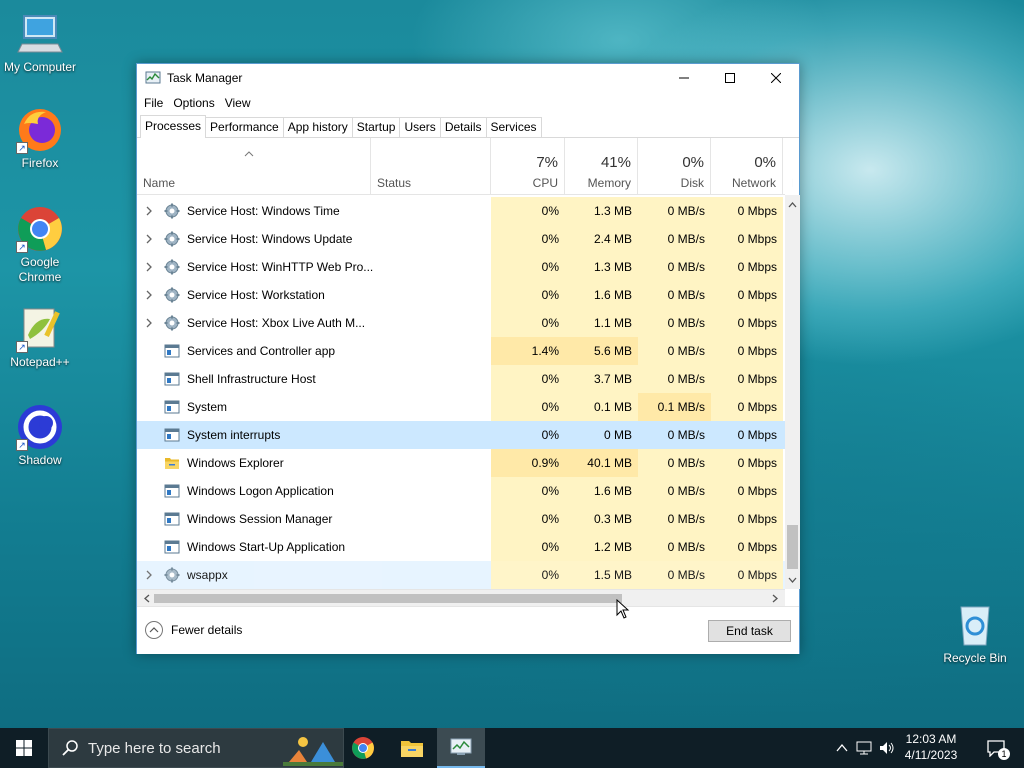  What do you see at coordinates (931, 739) in the screenshot?
I see `clock-time: 12:03 AM` at bounding box center [931, 739].